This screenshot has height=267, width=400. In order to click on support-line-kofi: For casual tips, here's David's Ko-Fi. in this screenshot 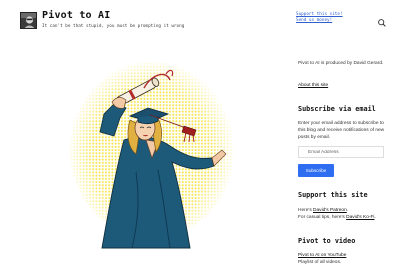, I will do `click(337, 217)`.